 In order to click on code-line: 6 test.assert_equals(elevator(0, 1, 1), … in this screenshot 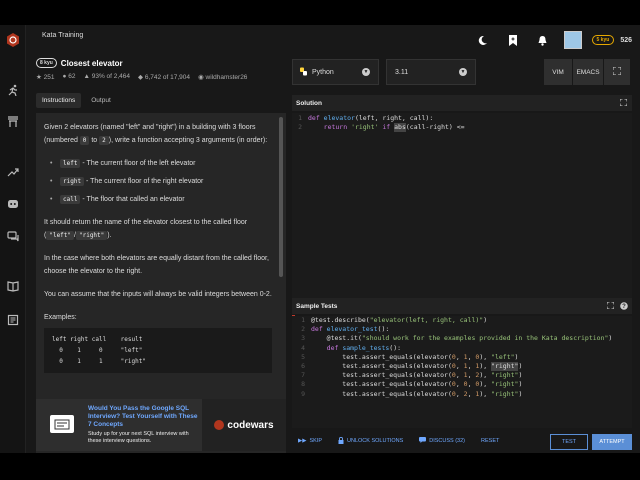, I will do `click(463, 367)`.